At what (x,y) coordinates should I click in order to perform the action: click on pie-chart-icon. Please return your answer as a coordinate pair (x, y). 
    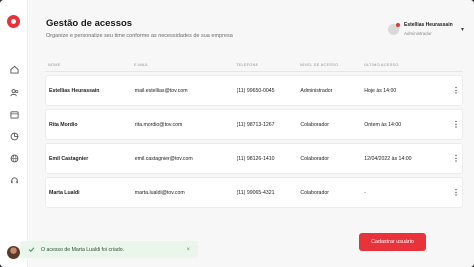
    Looking at the image, I should click on (14, 136).